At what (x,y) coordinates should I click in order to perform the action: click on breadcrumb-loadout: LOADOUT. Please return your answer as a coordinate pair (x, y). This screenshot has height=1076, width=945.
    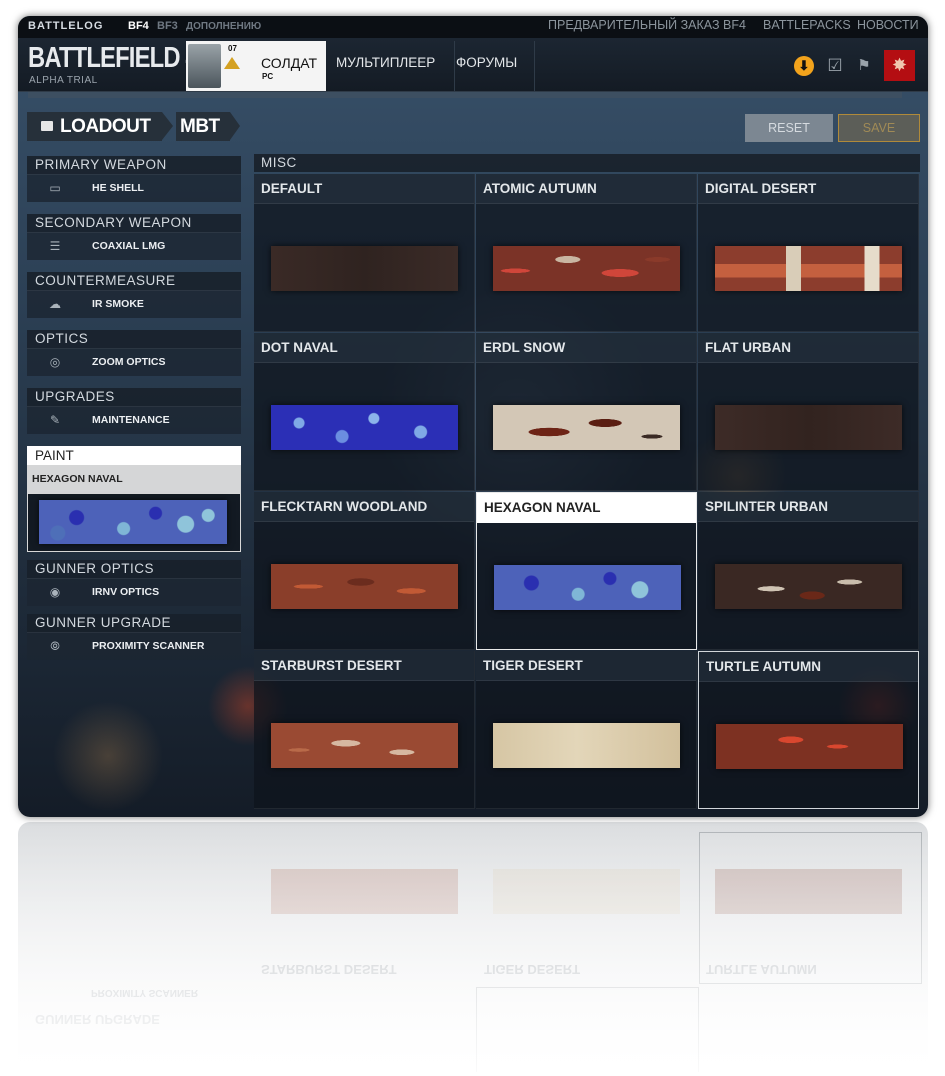
    Looking at the image, I should click on (94, 126).